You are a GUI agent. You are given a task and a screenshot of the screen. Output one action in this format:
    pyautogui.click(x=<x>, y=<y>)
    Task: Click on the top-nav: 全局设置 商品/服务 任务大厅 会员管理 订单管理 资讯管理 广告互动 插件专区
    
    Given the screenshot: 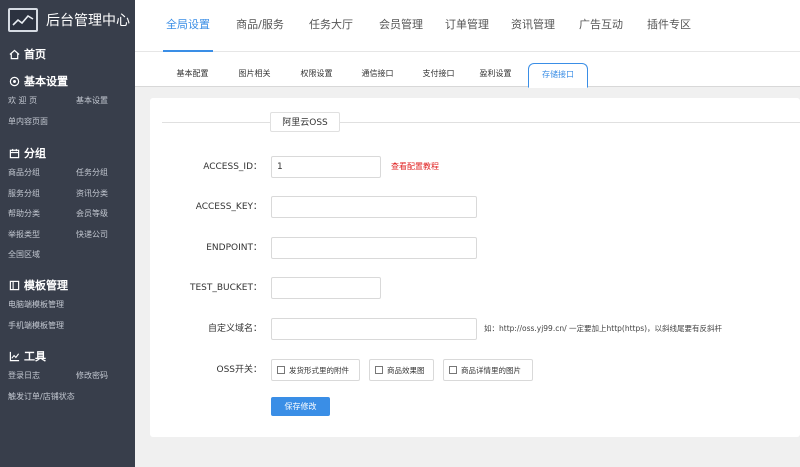 What is the action you would take?
    pyautogui.click(x=467, y=26)
    